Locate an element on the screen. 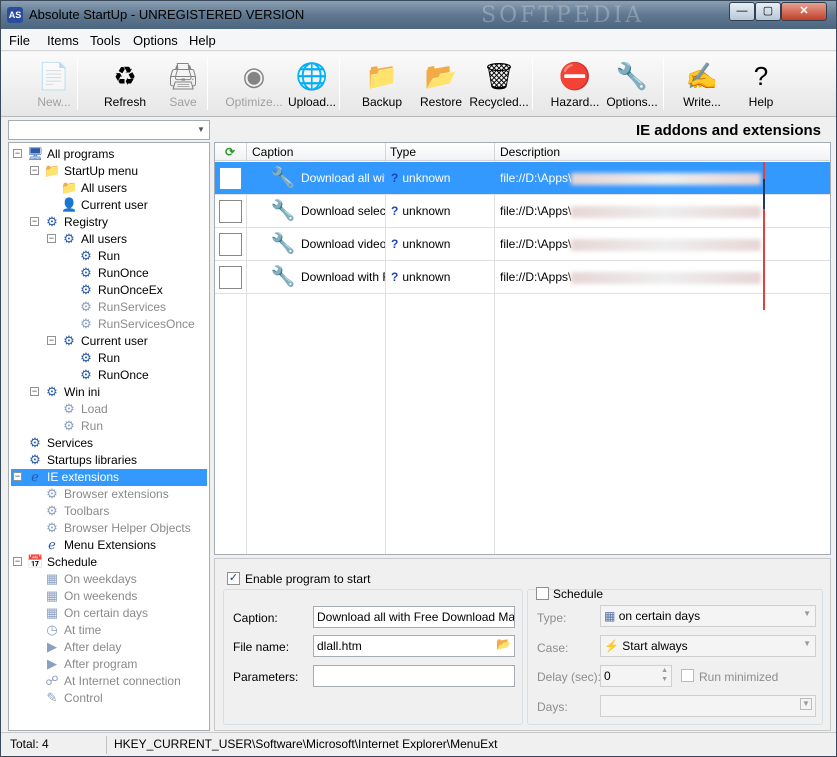 The image size is (837, 757). tree-item: ⚙ Browser Helper Objects is located at coordinates (101, 528).